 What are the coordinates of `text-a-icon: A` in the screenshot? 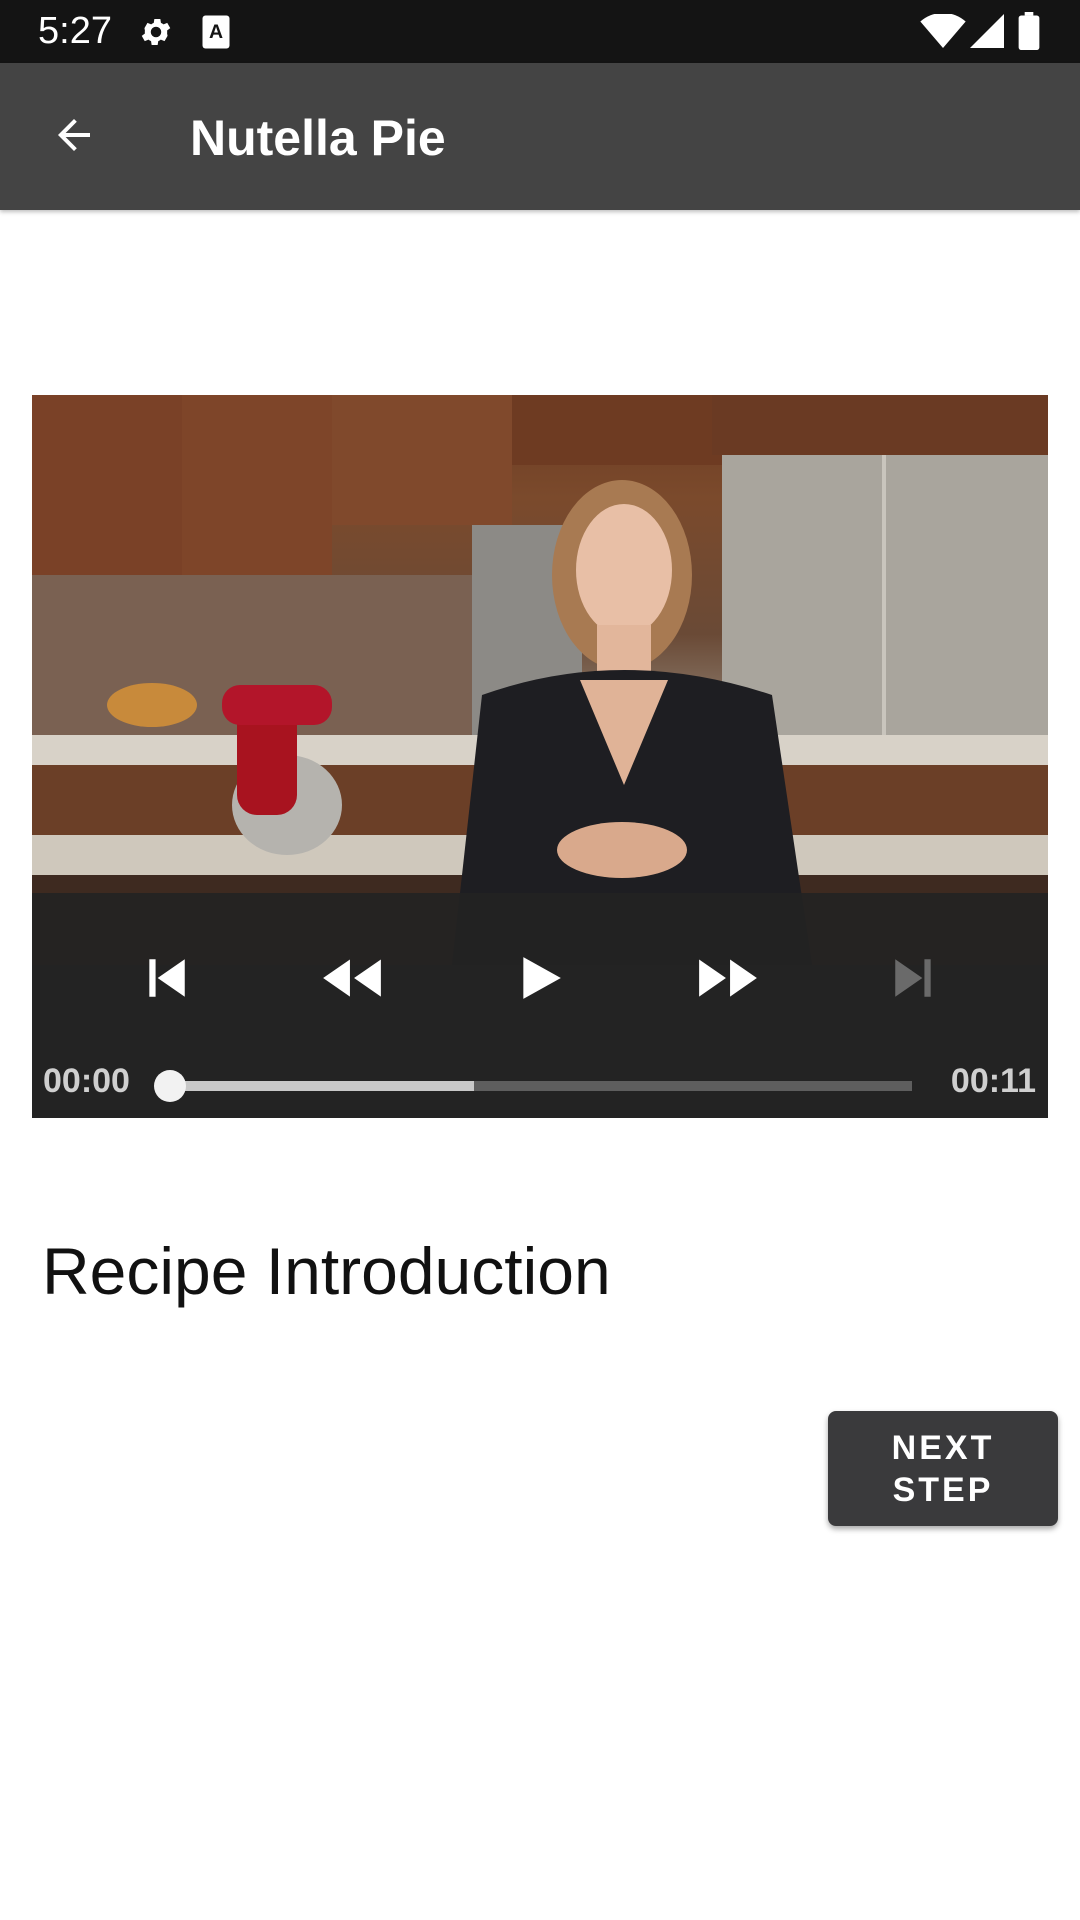 It's located at (216, 34).